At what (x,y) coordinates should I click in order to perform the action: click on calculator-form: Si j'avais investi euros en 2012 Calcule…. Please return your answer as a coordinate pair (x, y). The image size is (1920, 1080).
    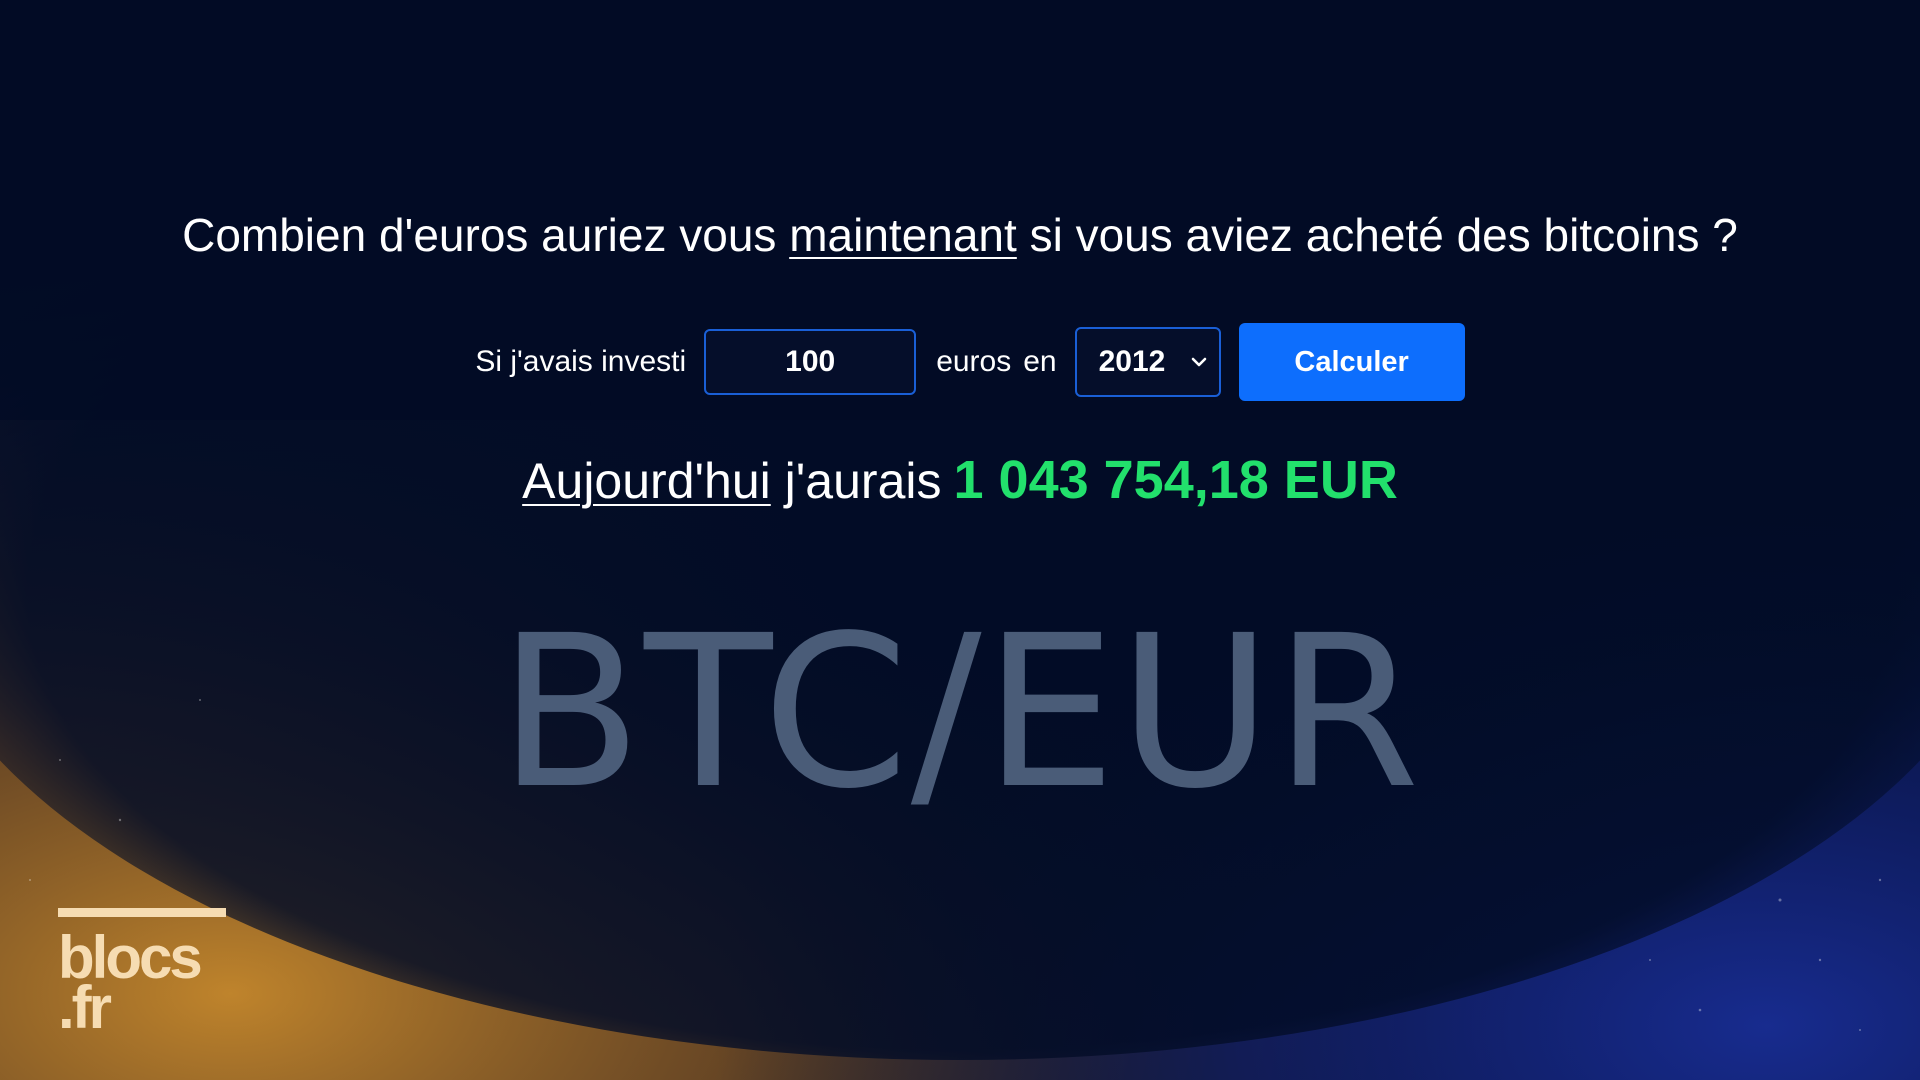
    Looking at the image, I should click on (960, 362).